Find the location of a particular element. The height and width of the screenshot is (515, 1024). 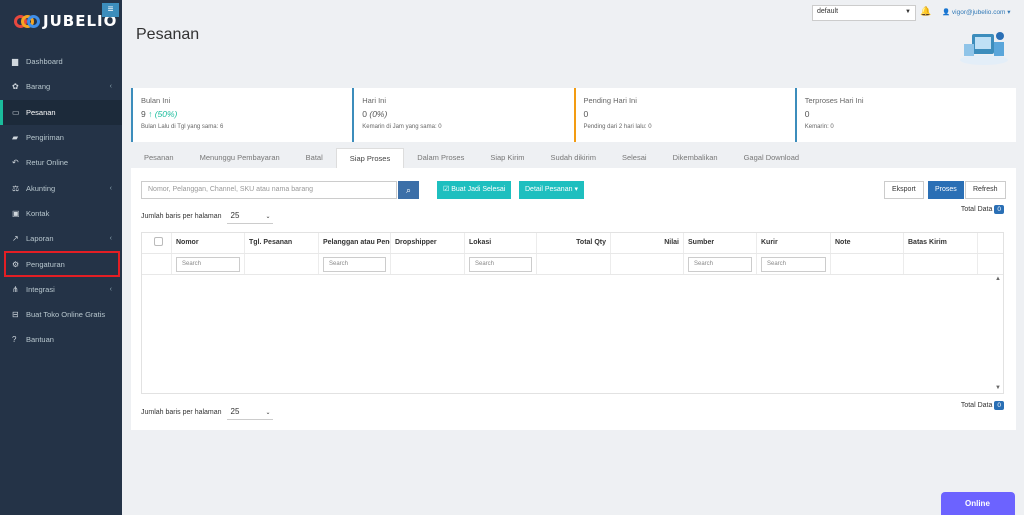

total-data-top: Total Data 0 is located at coordinates (982, 209).